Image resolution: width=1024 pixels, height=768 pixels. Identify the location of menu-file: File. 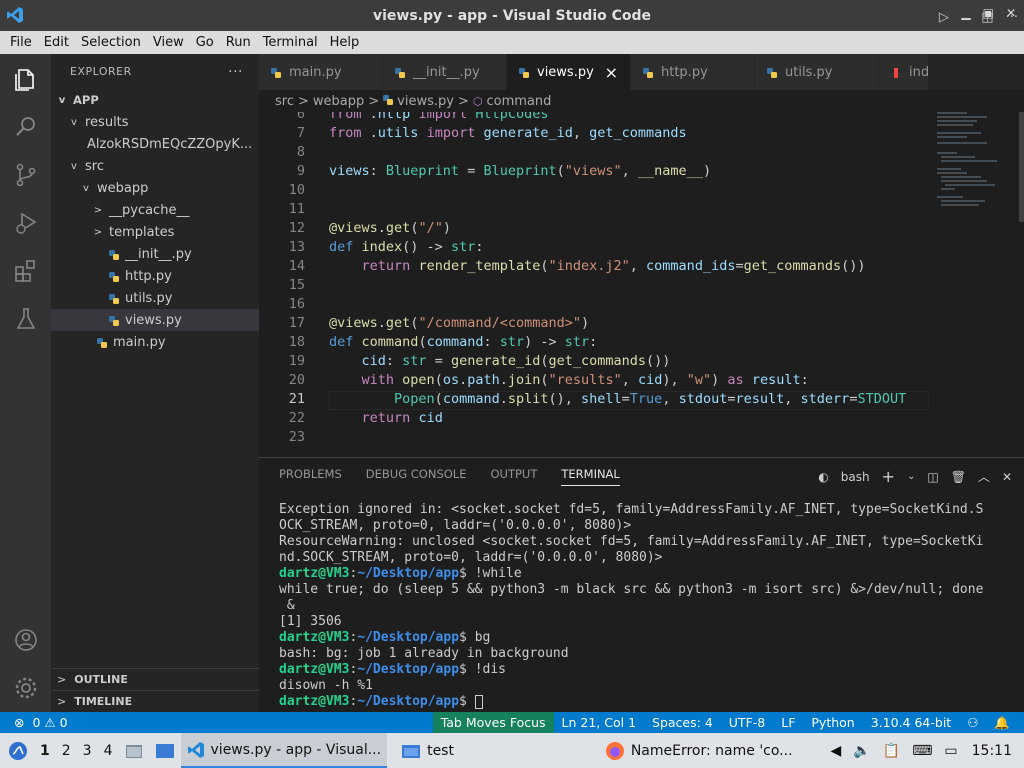
(21, 42).